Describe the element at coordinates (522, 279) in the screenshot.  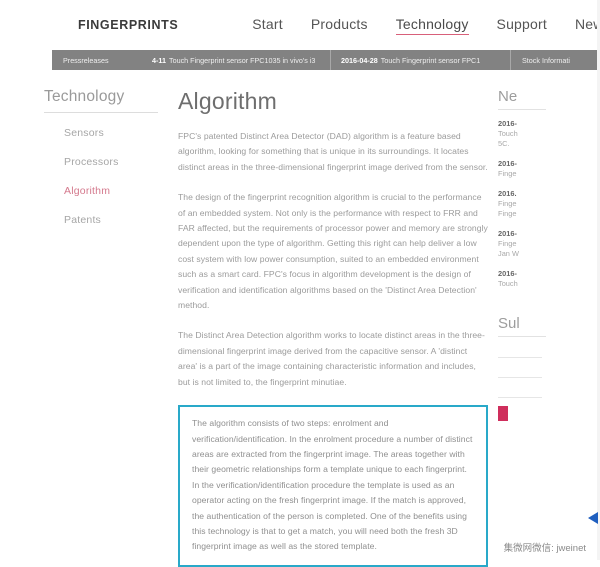
I see `news-item: 2016- Touch` at that location.